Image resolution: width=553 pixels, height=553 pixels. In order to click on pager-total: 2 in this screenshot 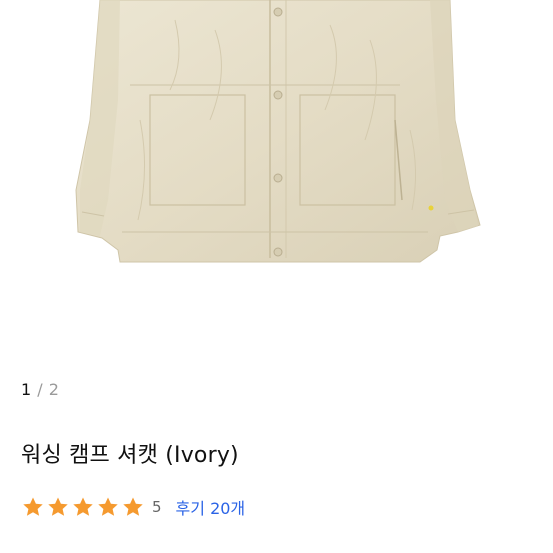, I will do `click(54, 389)`.